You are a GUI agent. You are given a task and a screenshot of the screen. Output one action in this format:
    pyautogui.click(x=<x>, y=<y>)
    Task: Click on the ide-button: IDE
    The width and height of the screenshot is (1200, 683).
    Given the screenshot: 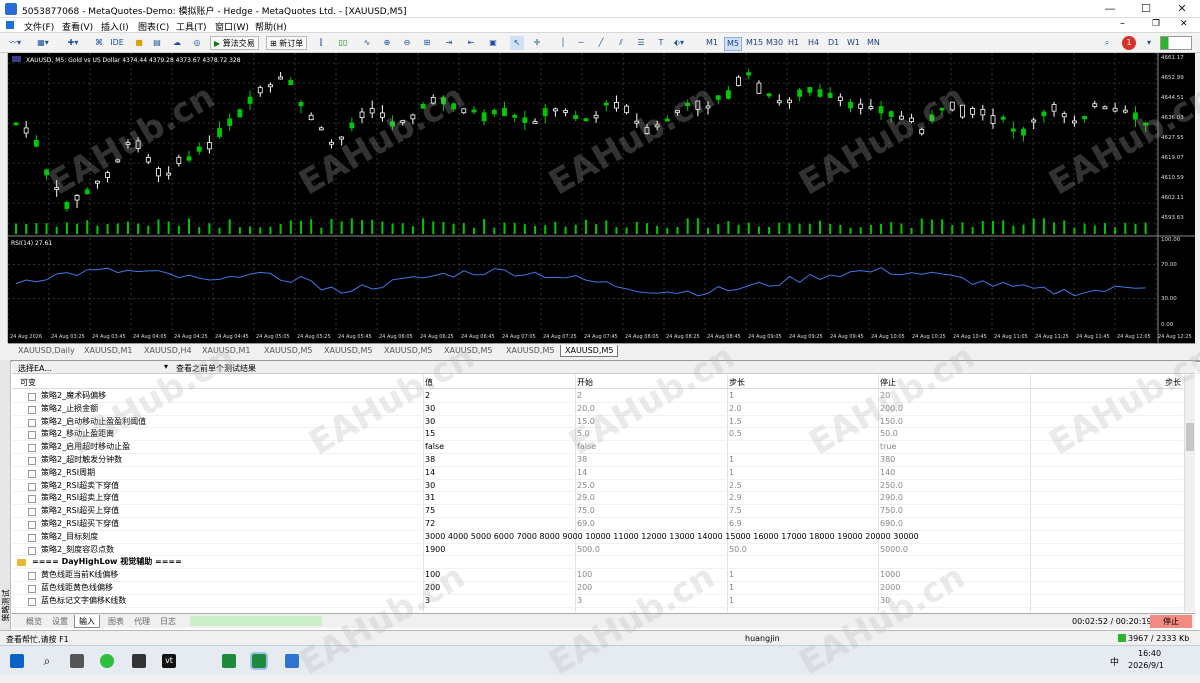 What is the action you would take?
    pyautogui.click(x=117, y=43)
    